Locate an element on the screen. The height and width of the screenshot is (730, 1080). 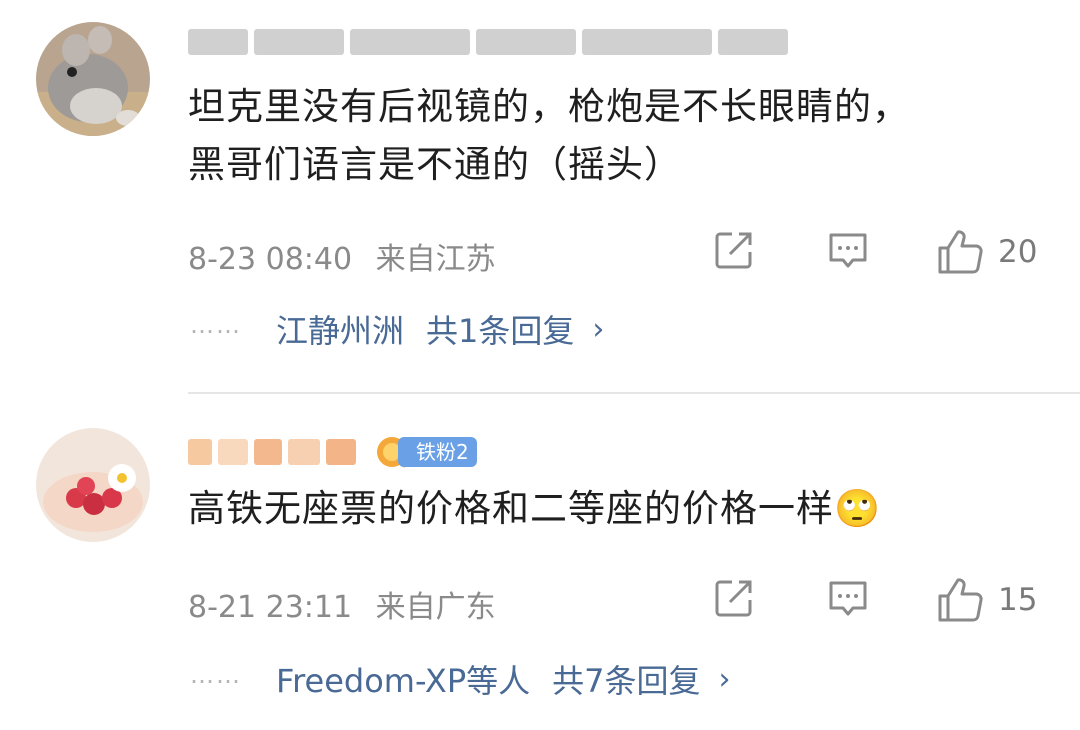
reply-summary: …… 江静州洲 共1条回复 › is located at coordinates (397, 329).